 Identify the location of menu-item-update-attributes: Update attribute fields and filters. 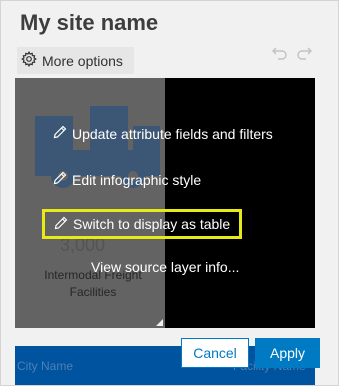
(163, 133).